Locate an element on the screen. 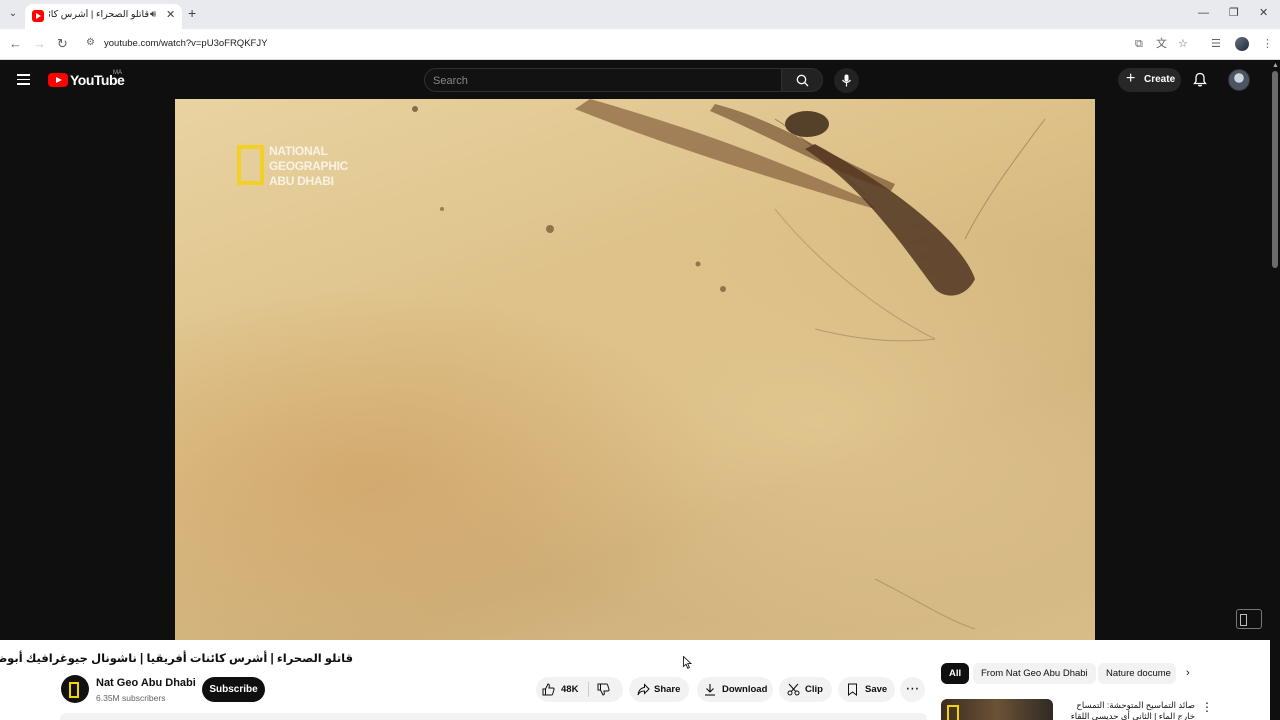 This screenshot has width=1280, height=720. reload-icon: ↻ is located at coordinates (62, 44).